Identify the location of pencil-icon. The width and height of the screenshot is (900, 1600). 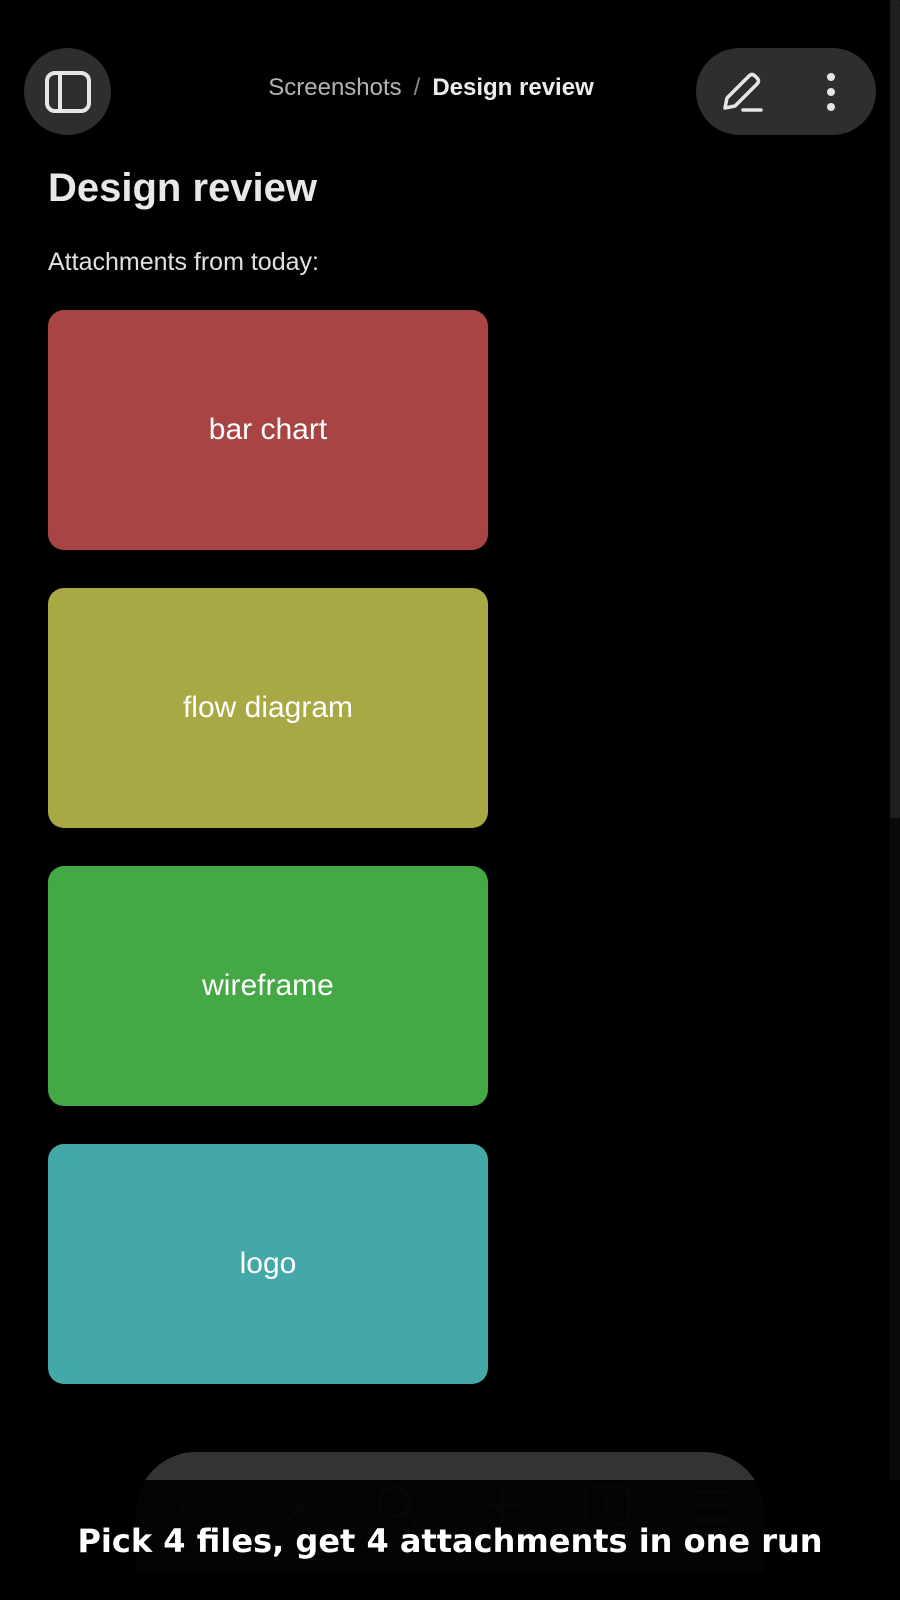
(743, 92).